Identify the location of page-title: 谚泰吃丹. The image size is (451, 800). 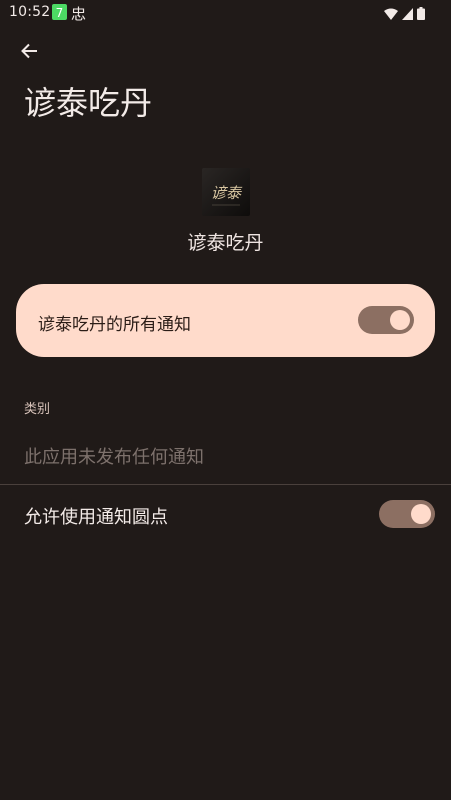
(88, 103).